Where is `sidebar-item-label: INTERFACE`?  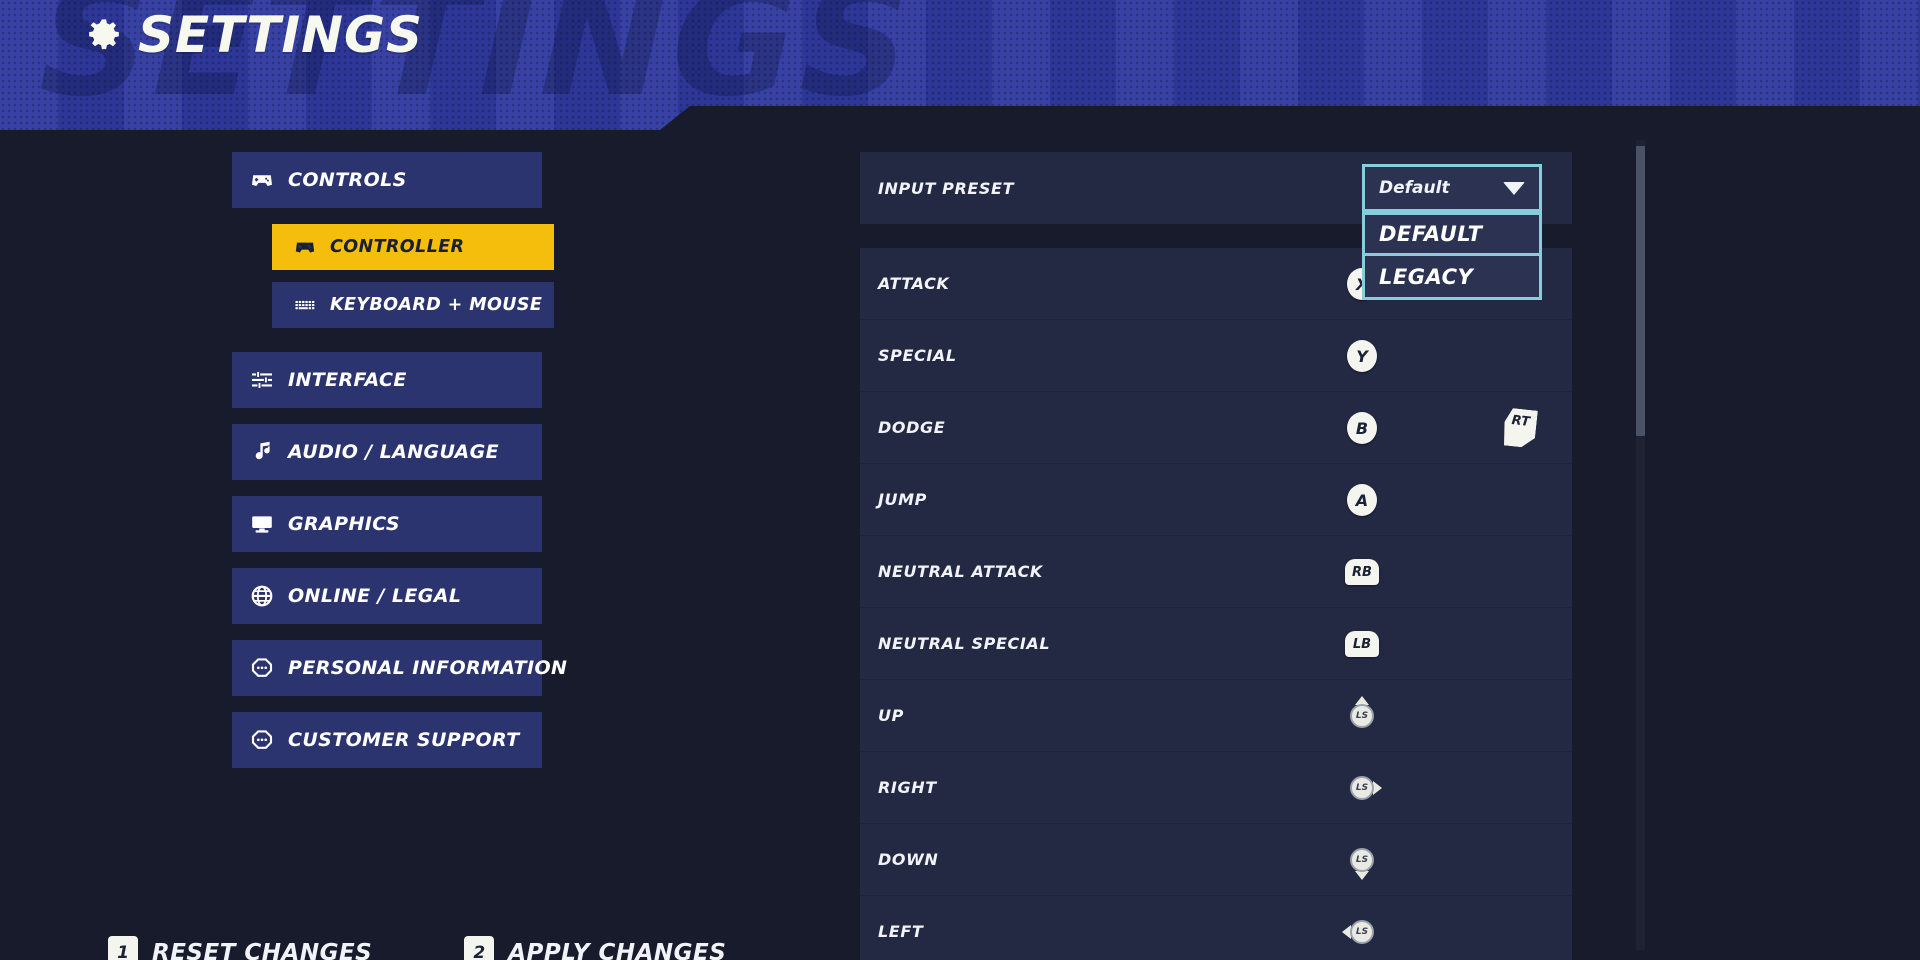 sidebar-item-label: INTERFACE is located at coordinates (347, 380).